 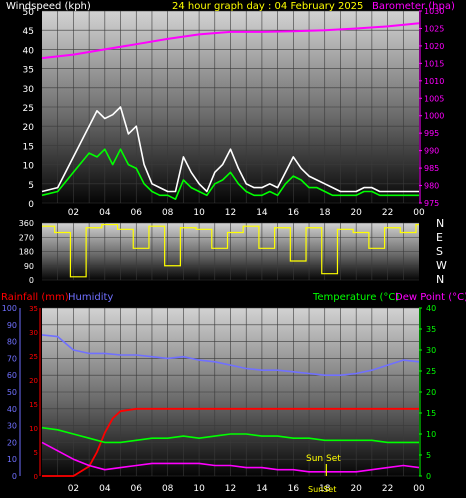 What do you see at coordinates (199, 489) in the screenshot?
I see `x-tick-label-bottom: 10` at bounding box center [199, 489].